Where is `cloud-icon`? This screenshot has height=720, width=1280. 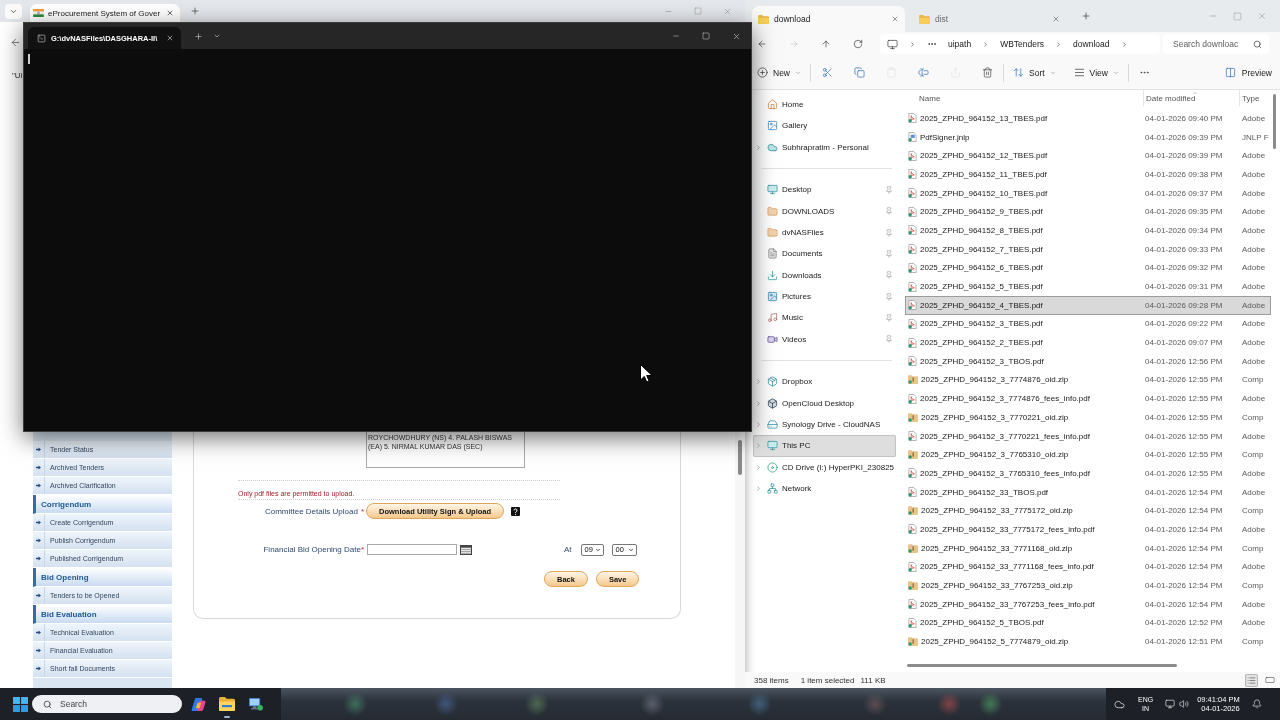
cloud-icon is located at coordinates (1119, 704).